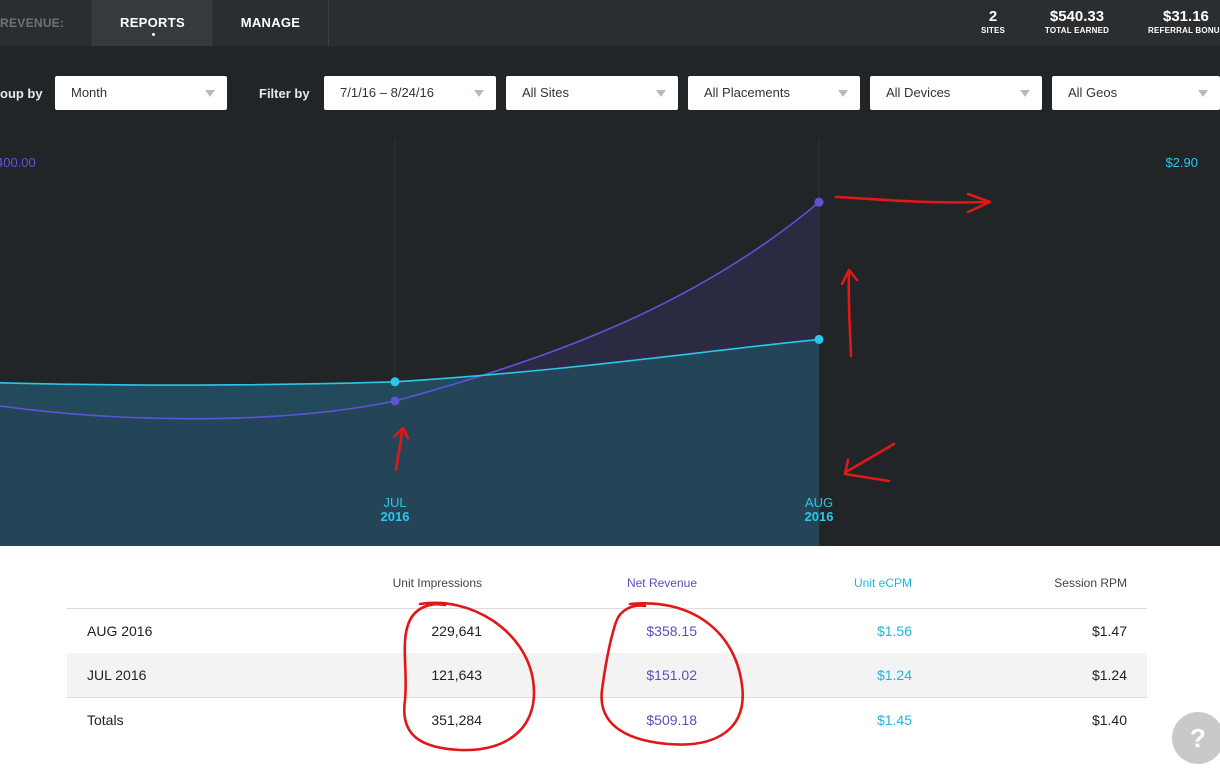 The width and height of the screenshot is (1220, 773). I want to click on totals-rpm: $1.40, so click(1109, 720).